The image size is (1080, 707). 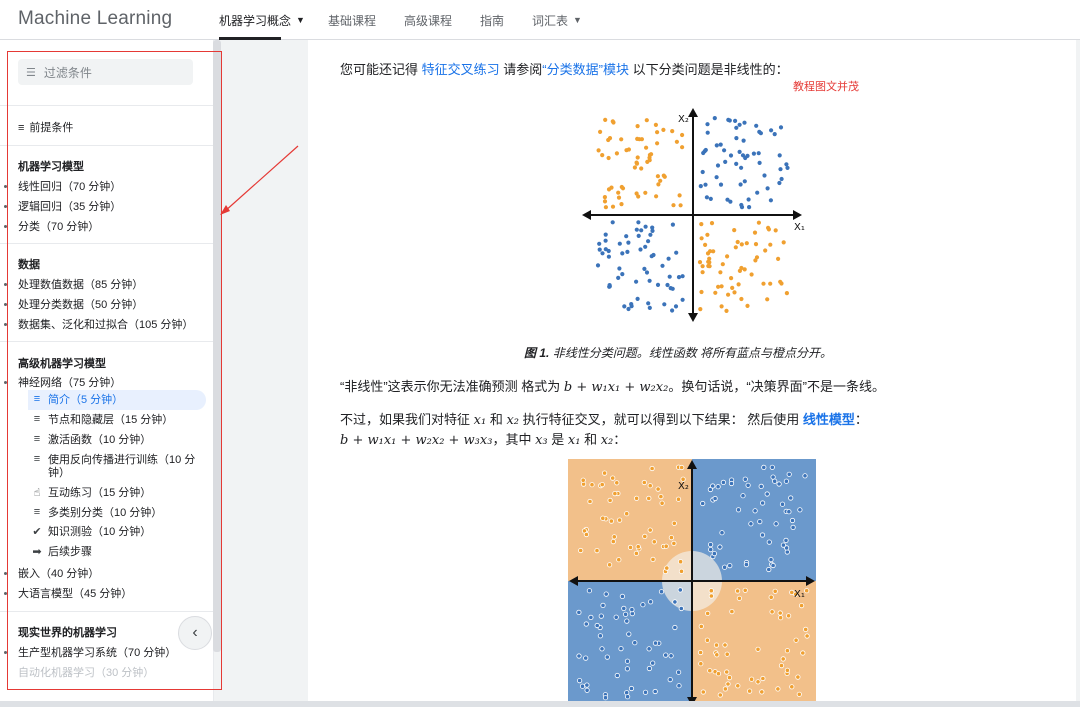 I want to click on paragraph-4: b + w₁x₁ + w₂x₂ + w₃x₃，其中 x₃ 是 x₁ 和 x₂：, so click(x=483, y=438).